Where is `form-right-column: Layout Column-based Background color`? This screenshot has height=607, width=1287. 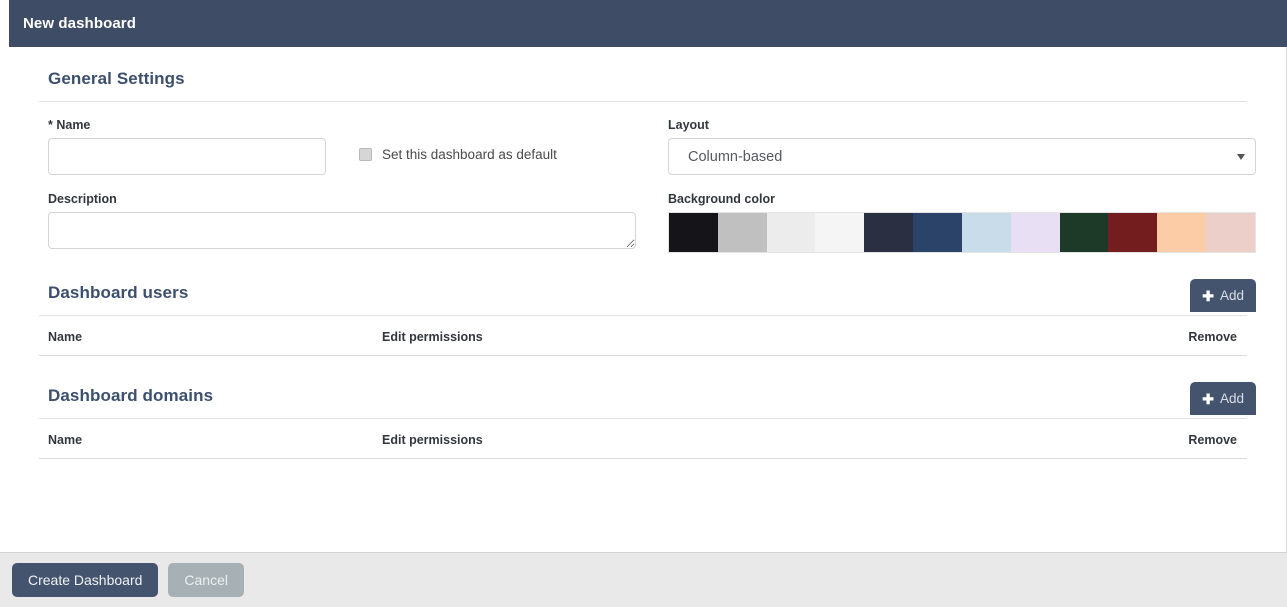 form-right-column: Layout Column-based Background color is located at coordinates (957, 185).